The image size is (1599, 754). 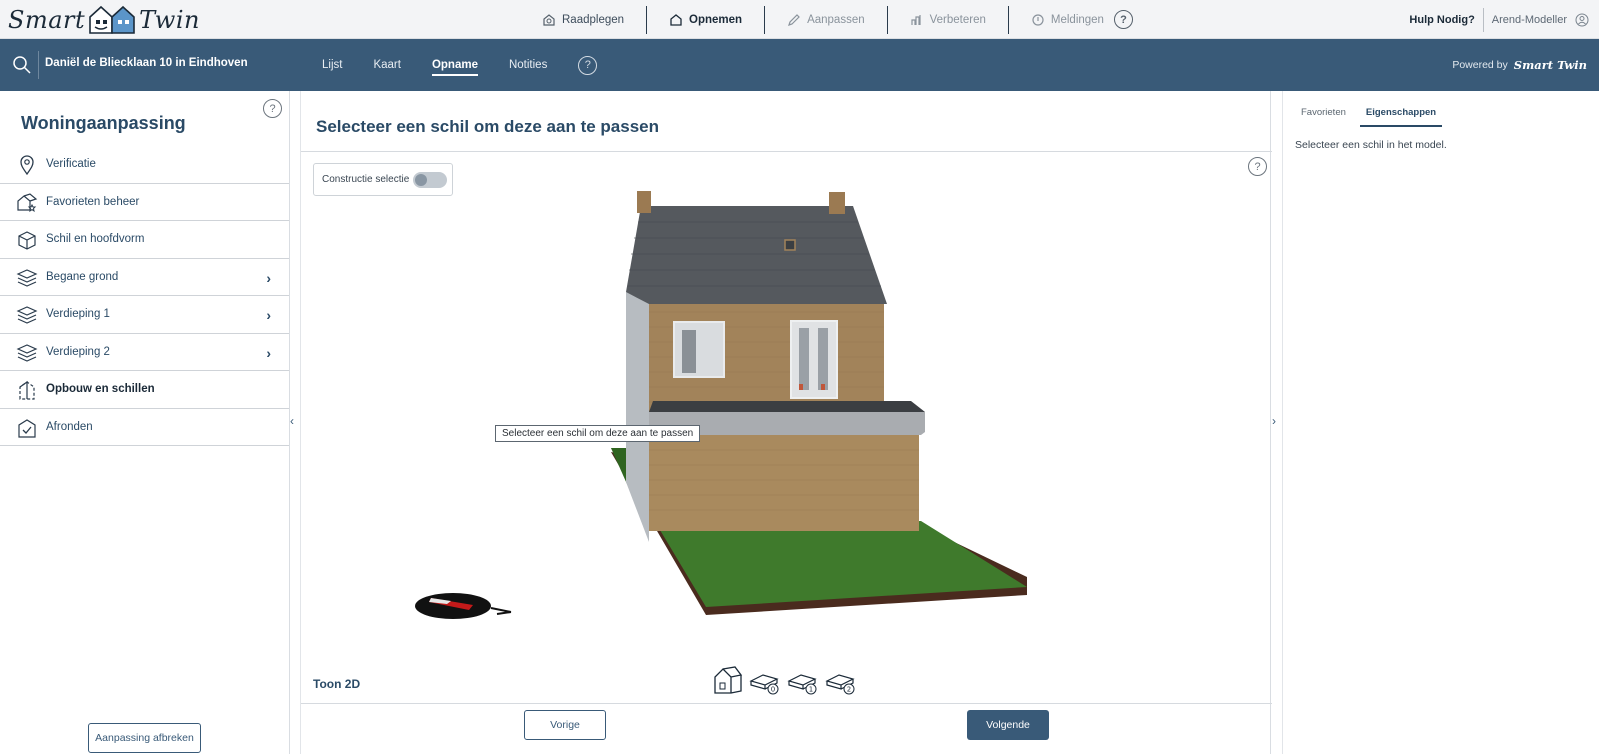 I want to click on search-house-icon, so click(x=549, y=19).